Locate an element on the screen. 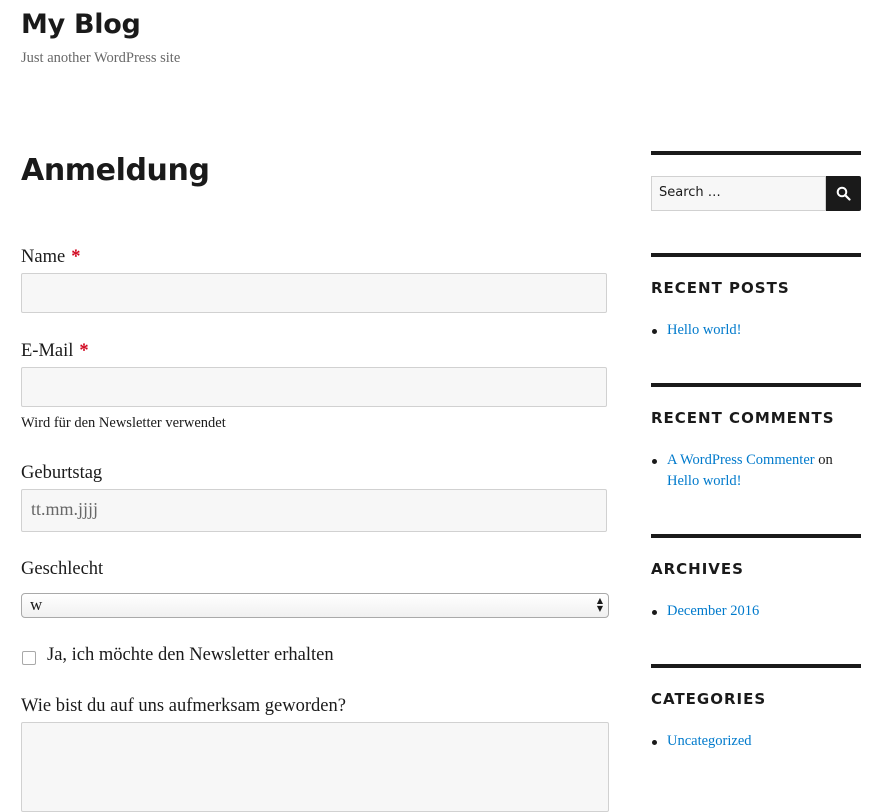 The image size is (886, 812). email-label: E-Mail * is located at coordinates (55, 351).